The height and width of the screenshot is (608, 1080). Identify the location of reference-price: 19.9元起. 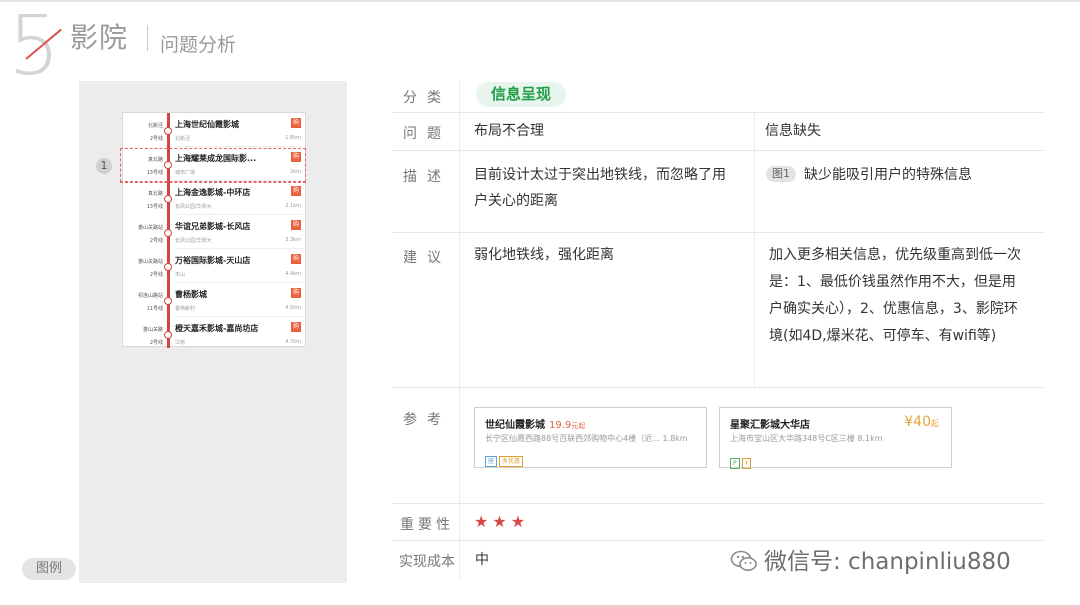
(567, 425).